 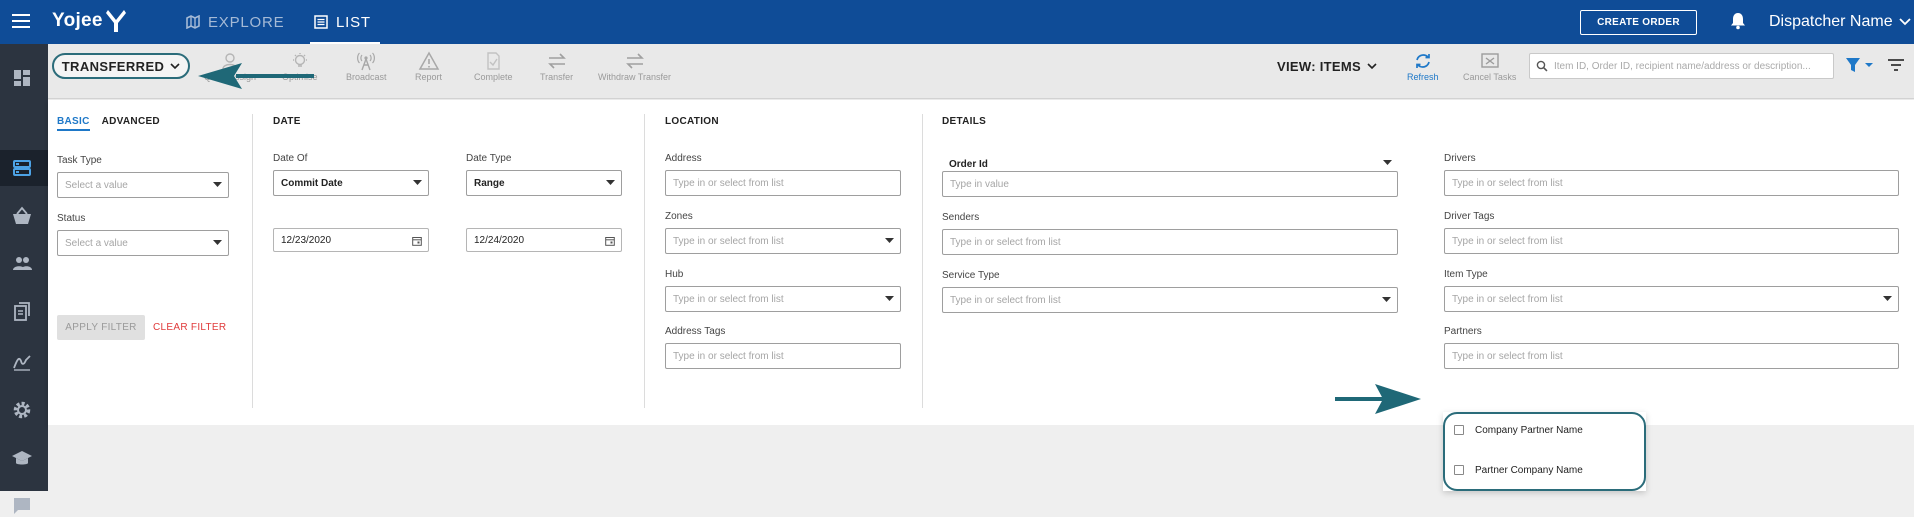 I want to click on apply-filter-button: APPLY FILTER, so click(x=101, y=327).